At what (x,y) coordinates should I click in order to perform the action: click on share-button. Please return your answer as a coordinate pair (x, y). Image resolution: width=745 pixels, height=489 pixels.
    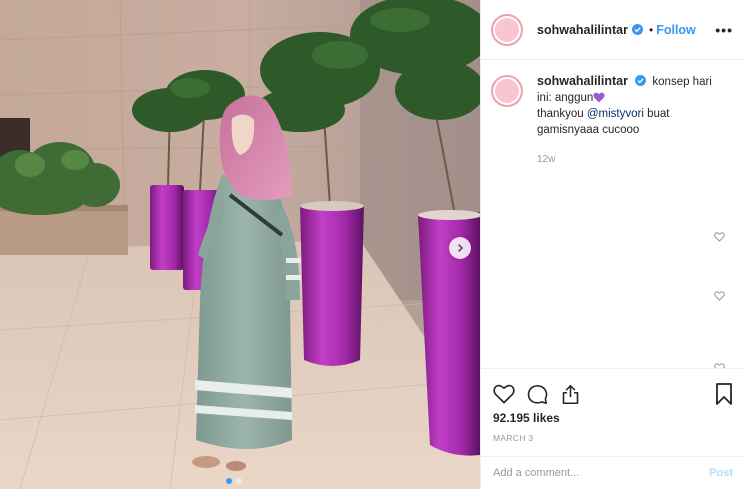
    Looking at the image, I should click on (570, 394).